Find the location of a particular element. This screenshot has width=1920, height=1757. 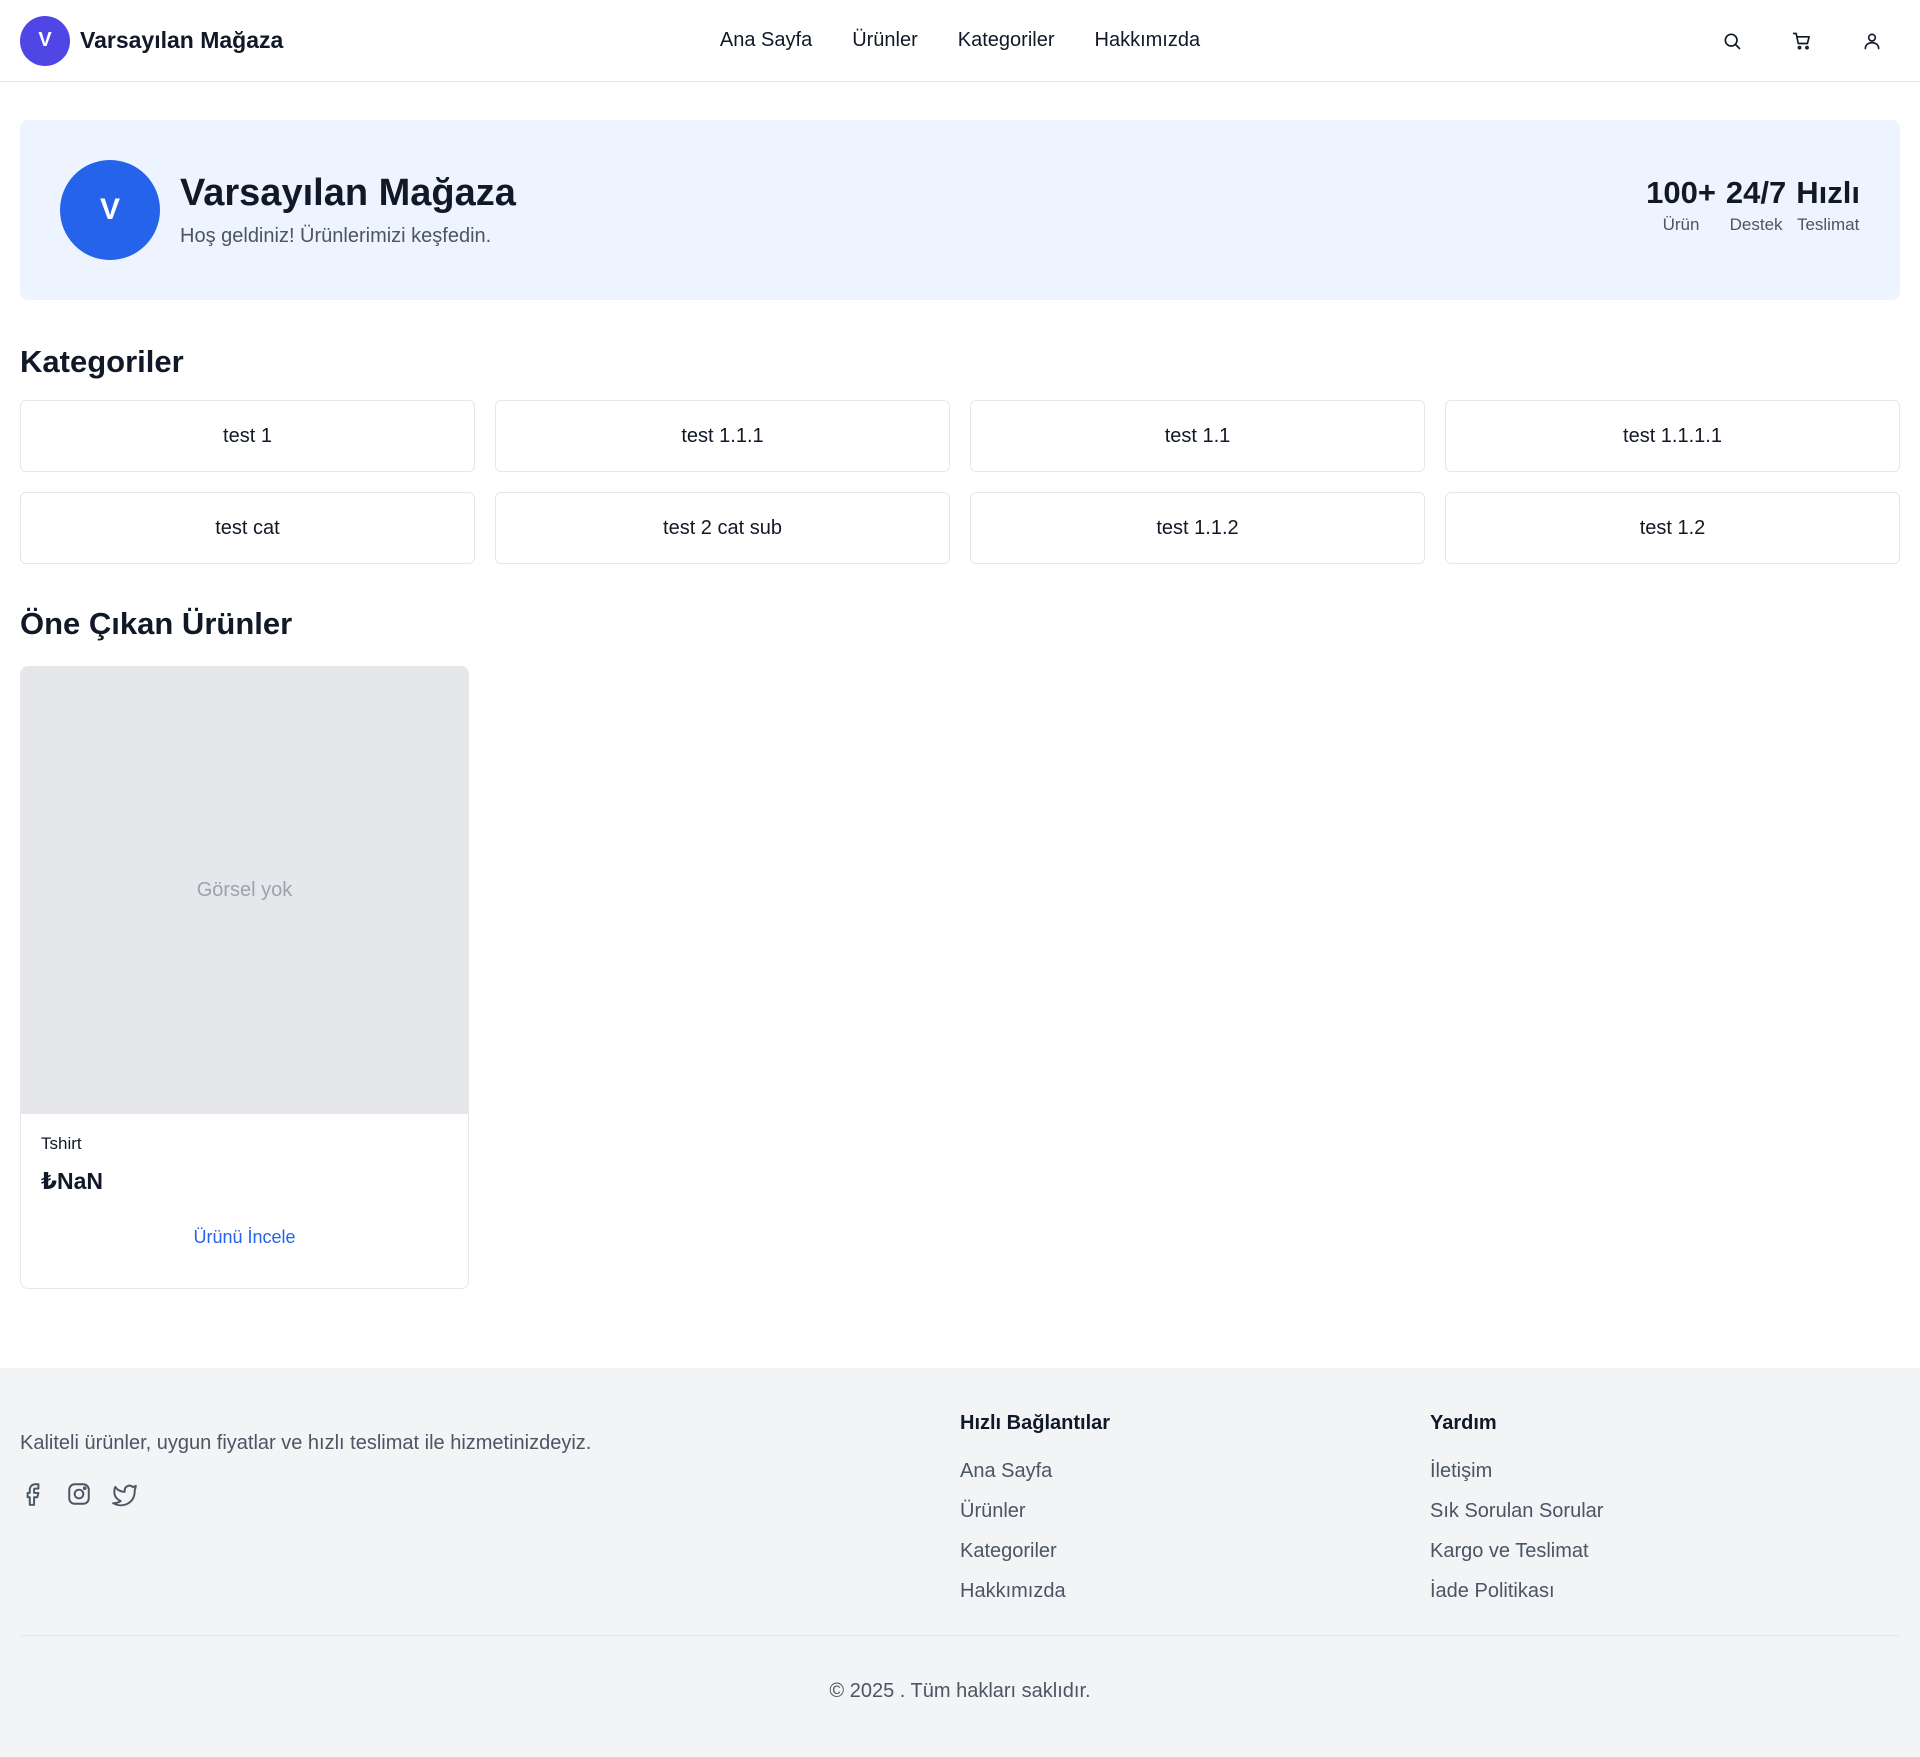

product-image-placeholder: Görsel yok is located at coordinates (244, 890).